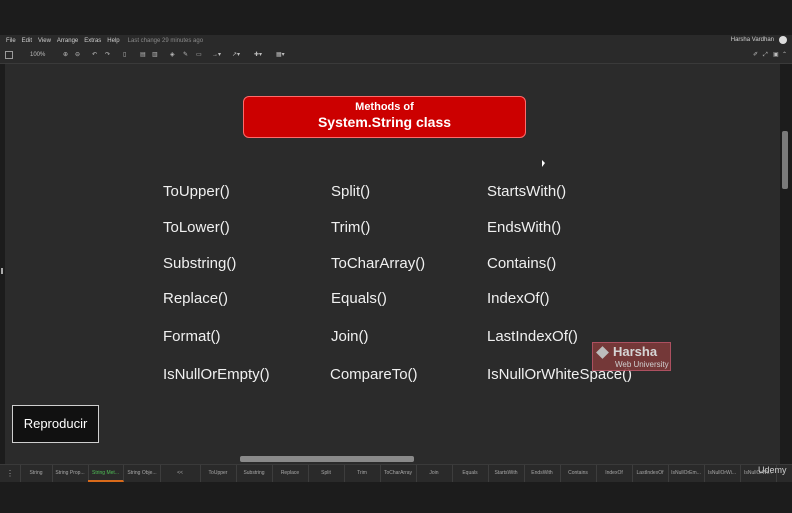  I want to click on method-item: LastIndexOf(), so click(532, 336).